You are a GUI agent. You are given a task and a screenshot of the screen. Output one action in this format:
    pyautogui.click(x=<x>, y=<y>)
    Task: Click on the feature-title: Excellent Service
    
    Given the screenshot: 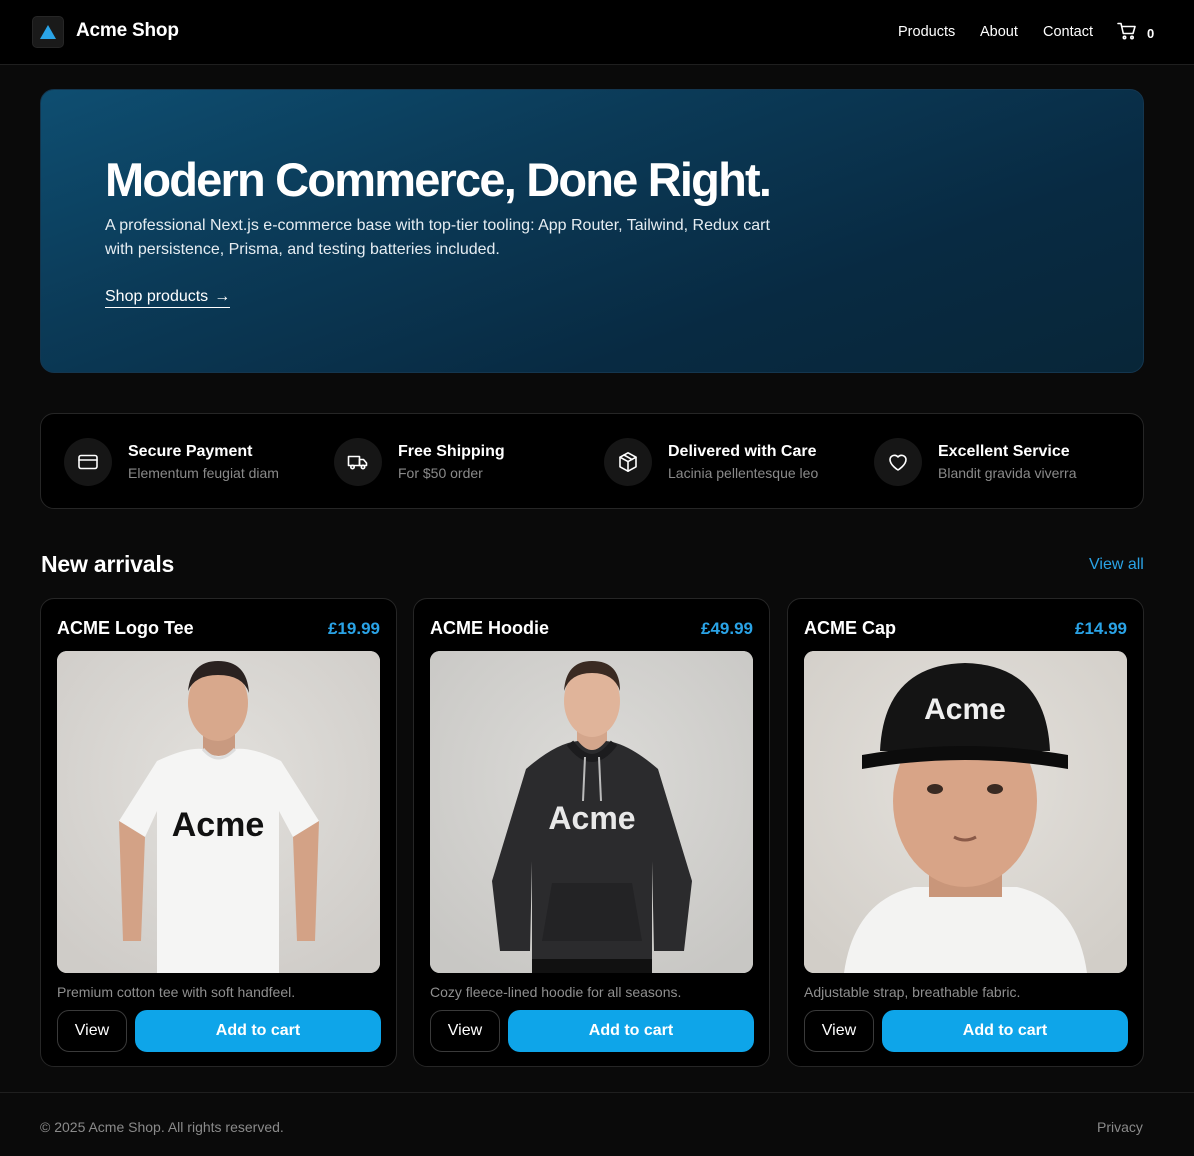 What is the action you would take?
    pyautogui.click(x=1004, y=451)
    